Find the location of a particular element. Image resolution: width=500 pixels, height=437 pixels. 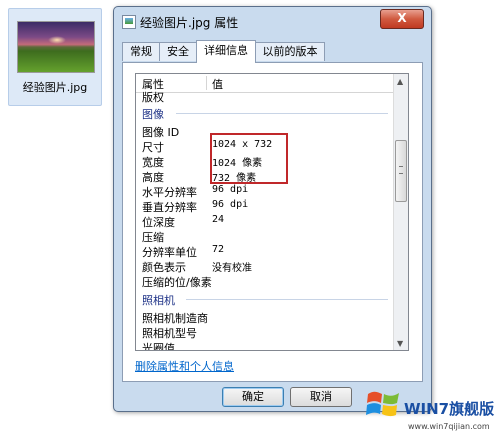

property-name: 位深度 is located at coordinates (158, 222).